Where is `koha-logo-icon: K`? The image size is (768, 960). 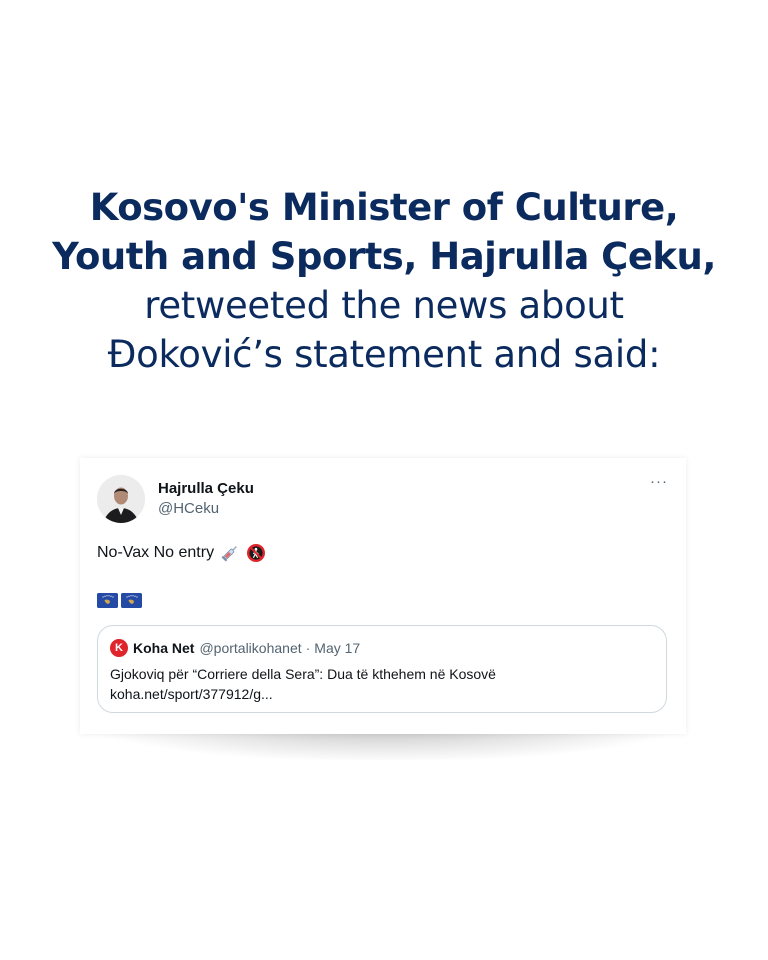
koha-logo-icon: K is located at coordinates (119, 648).